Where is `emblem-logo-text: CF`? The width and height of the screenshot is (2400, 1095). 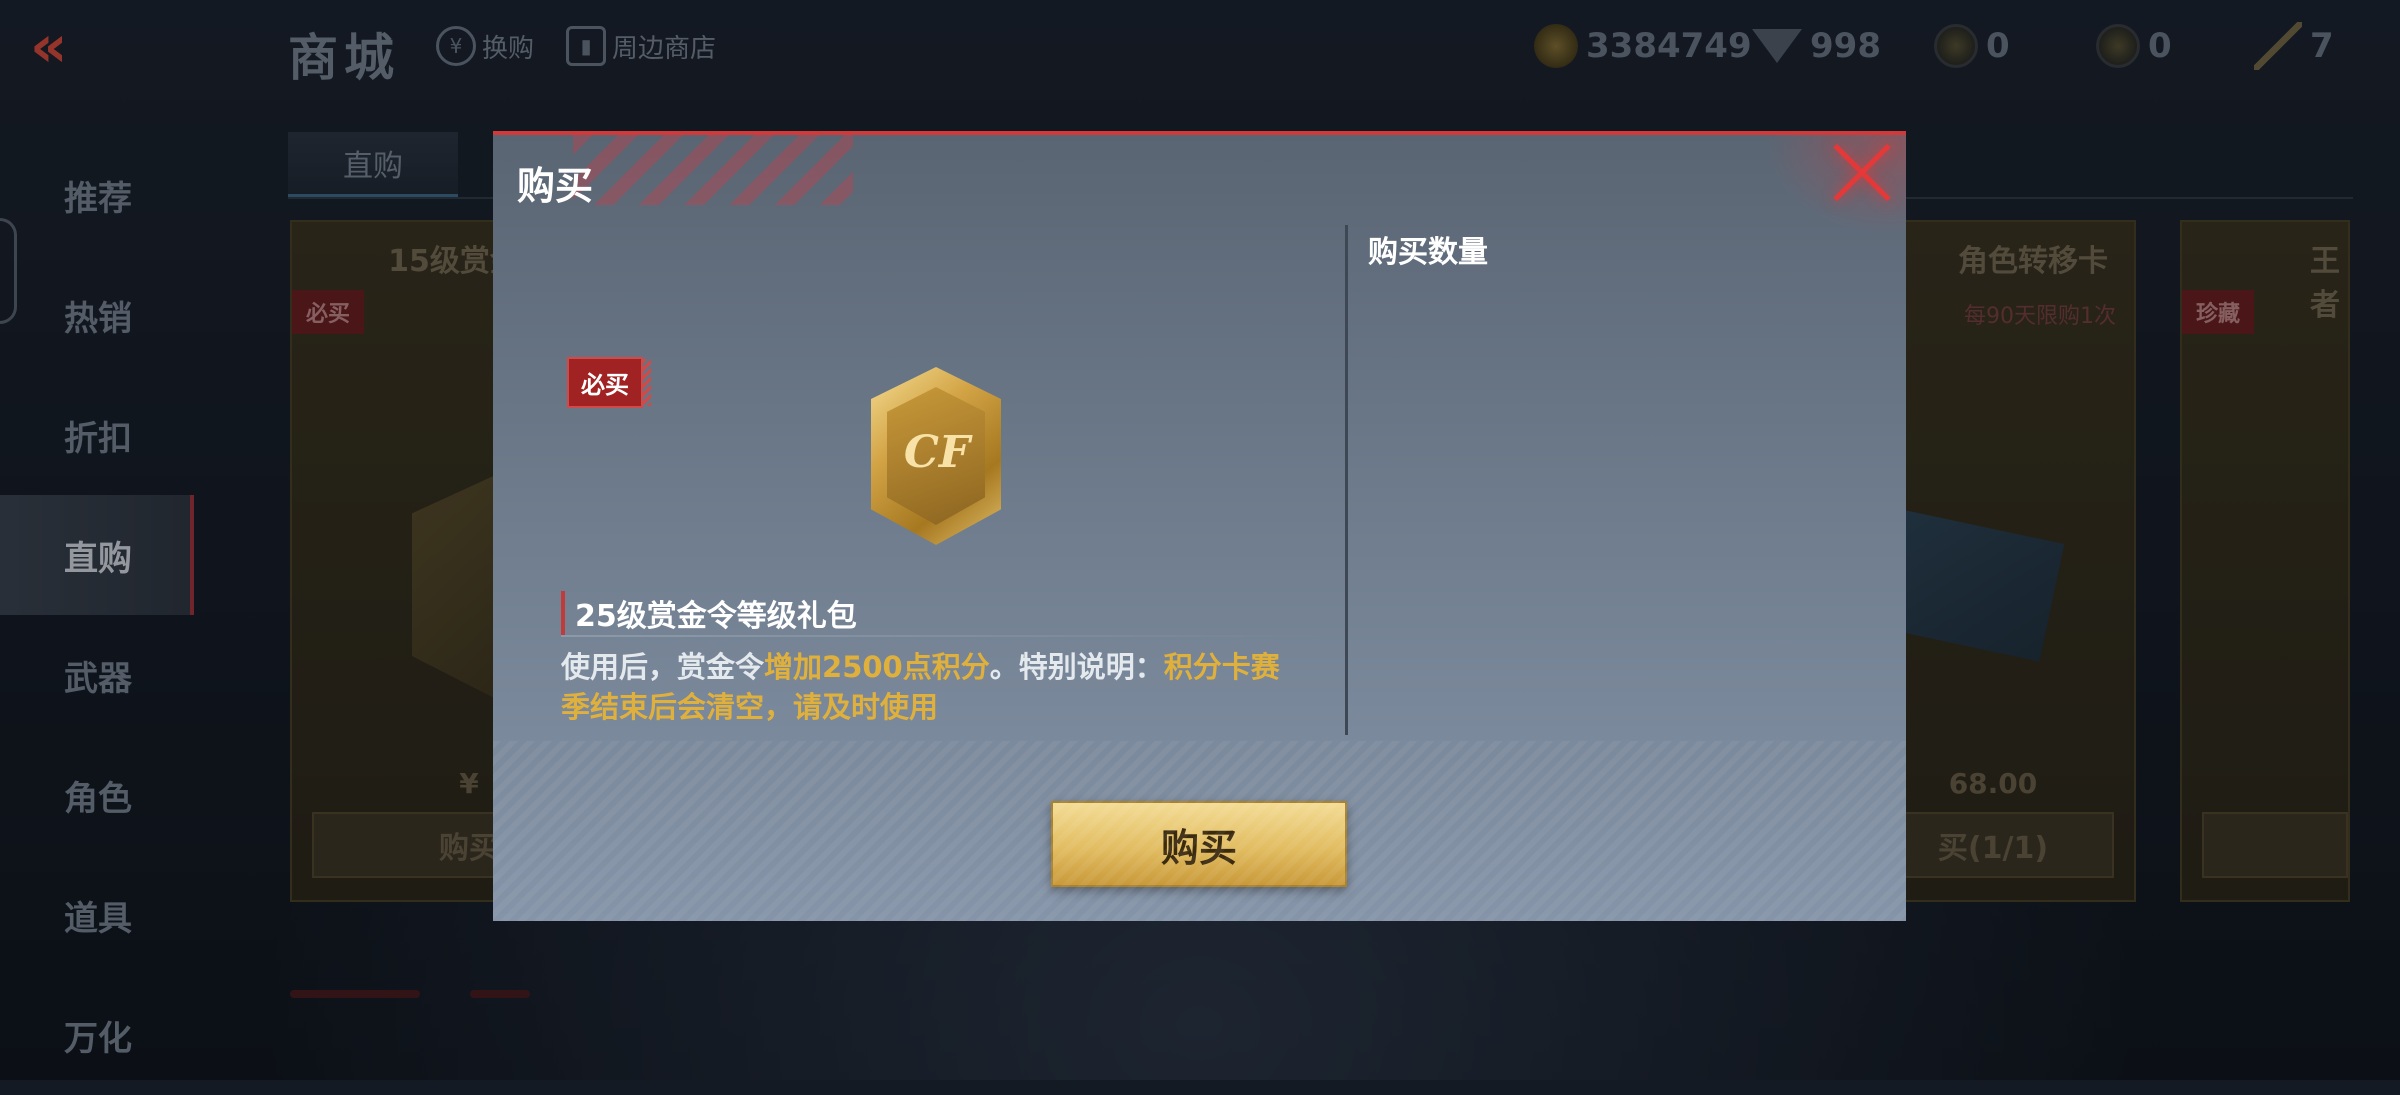
emblem-logo-text: CF is located at coordinates (937, 452).